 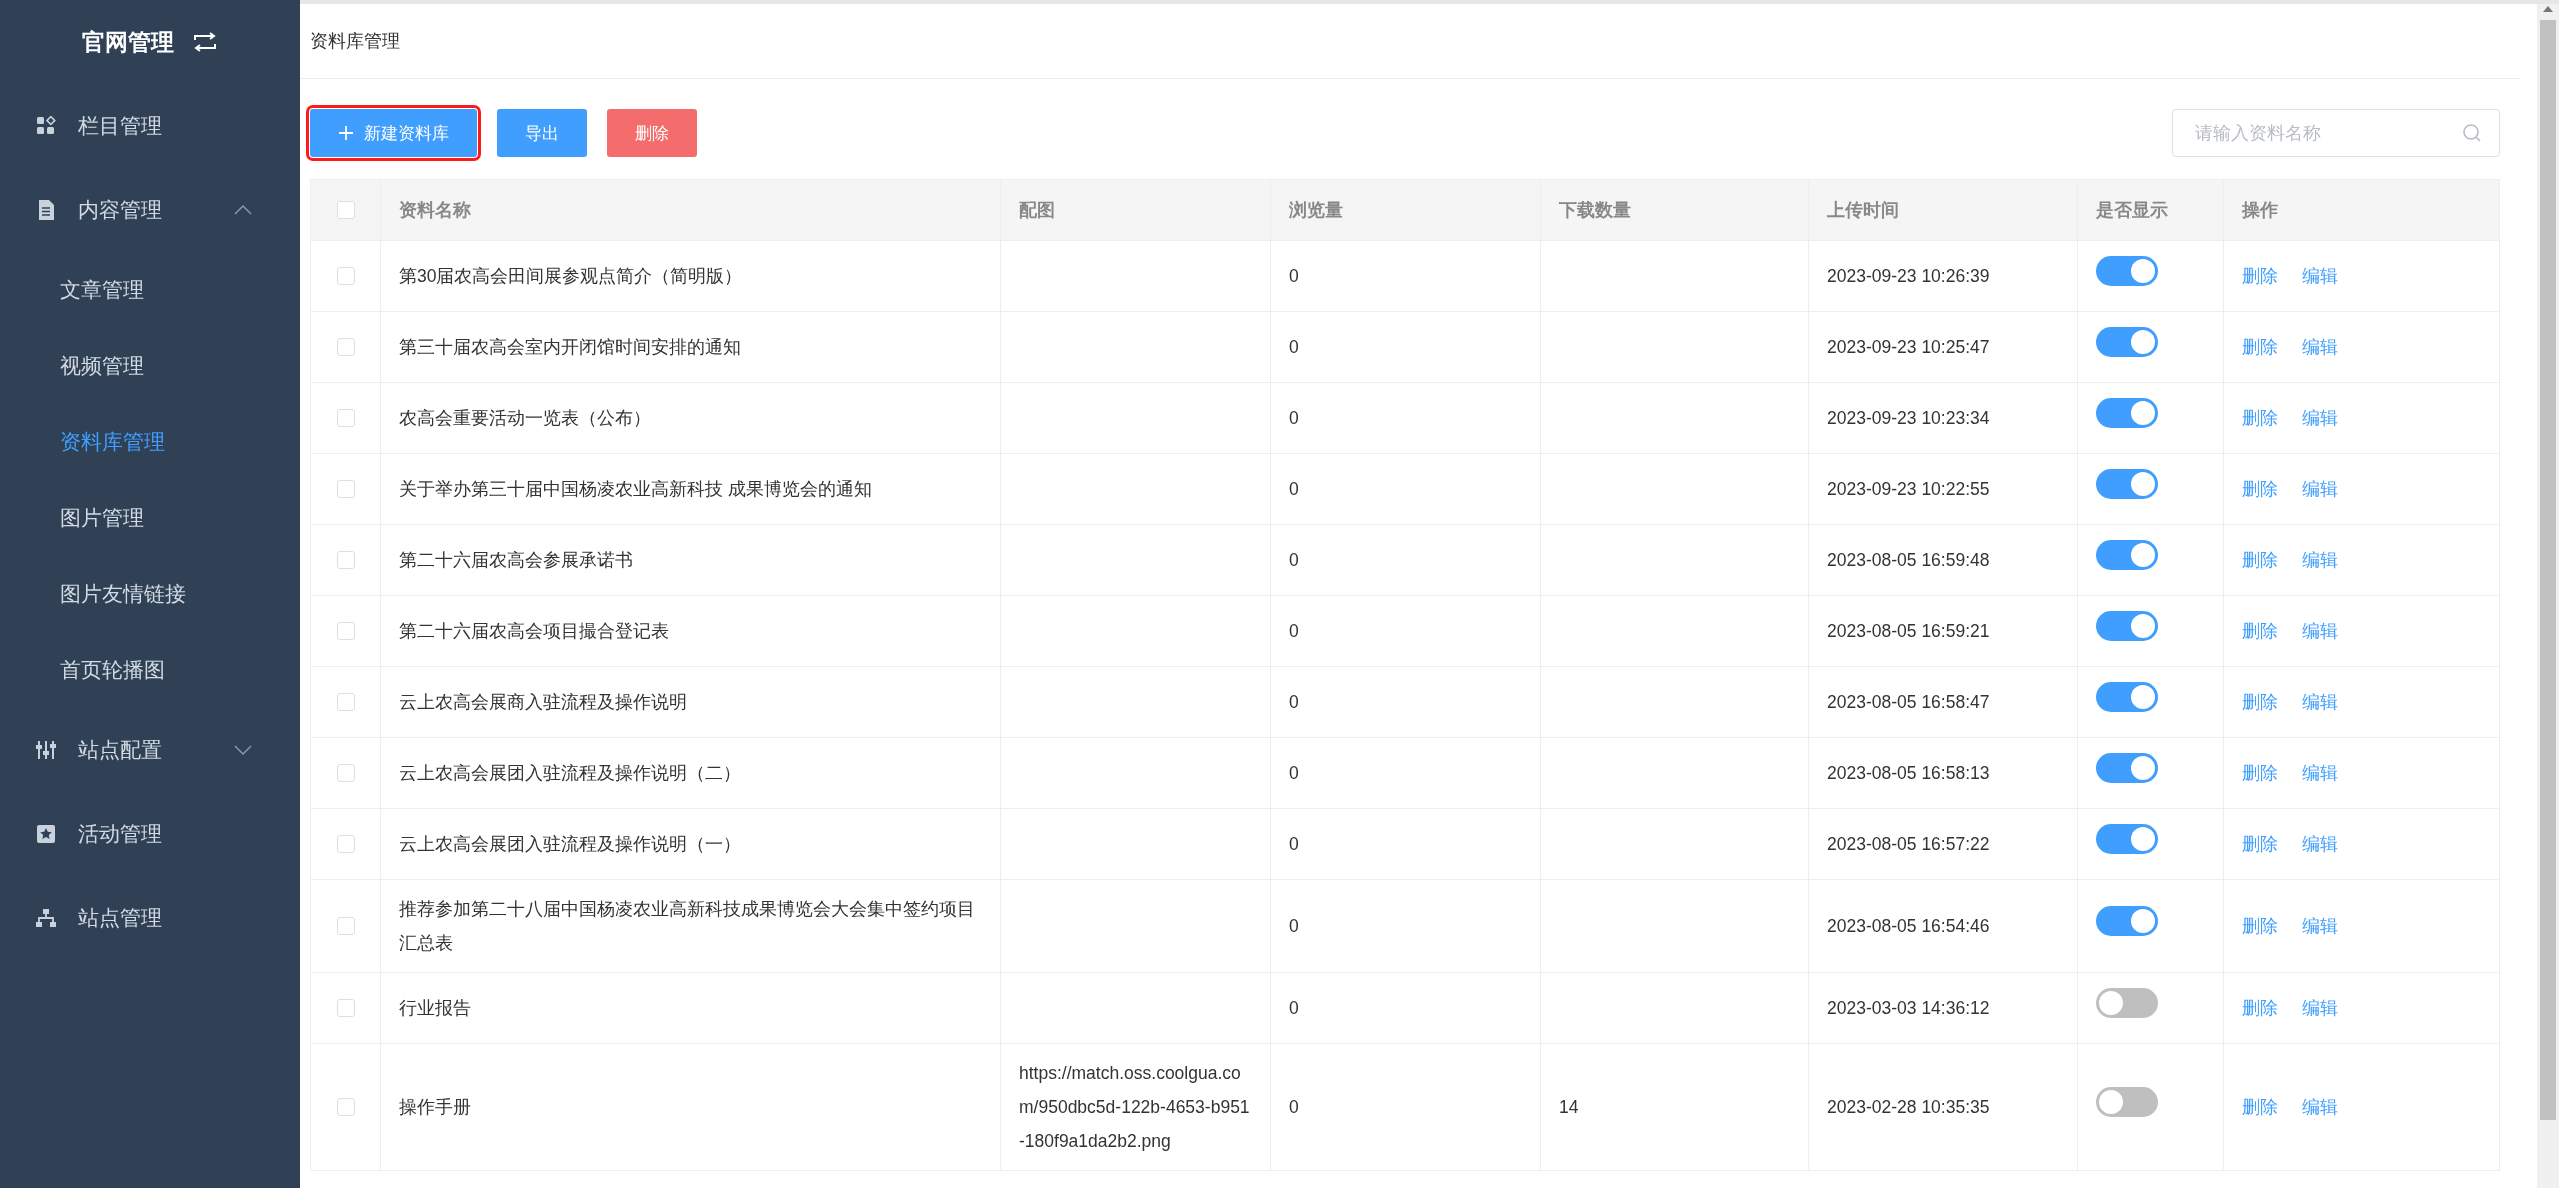 I want to click on document-icon, so click(x=46, y=210).